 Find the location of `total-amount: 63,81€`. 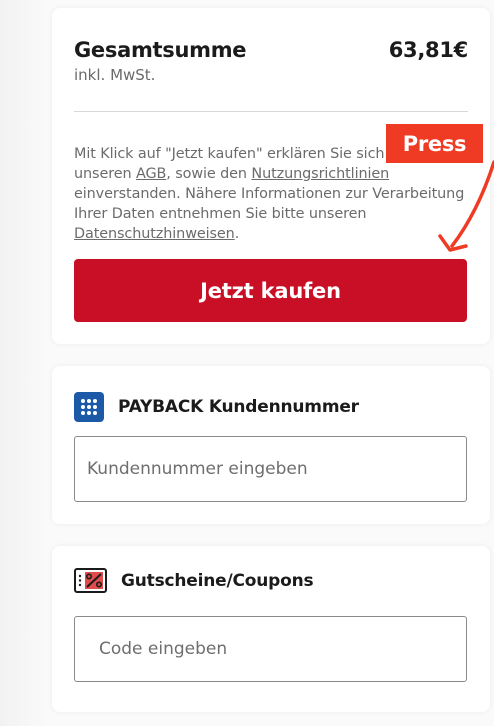

total-amount: 63,81€ is located at coordinates (428, 50).